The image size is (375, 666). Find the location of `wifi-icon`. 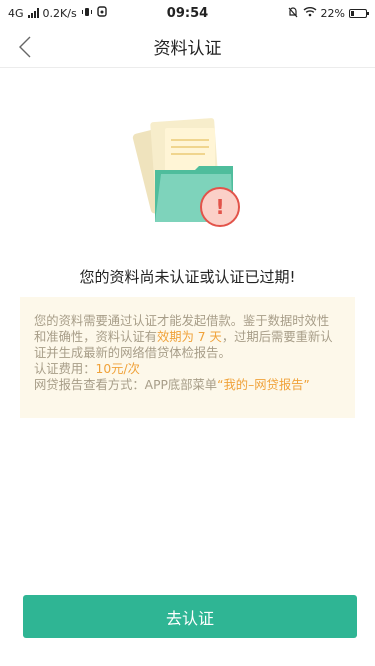

wifi-icon is located at coordinates (310, 13).